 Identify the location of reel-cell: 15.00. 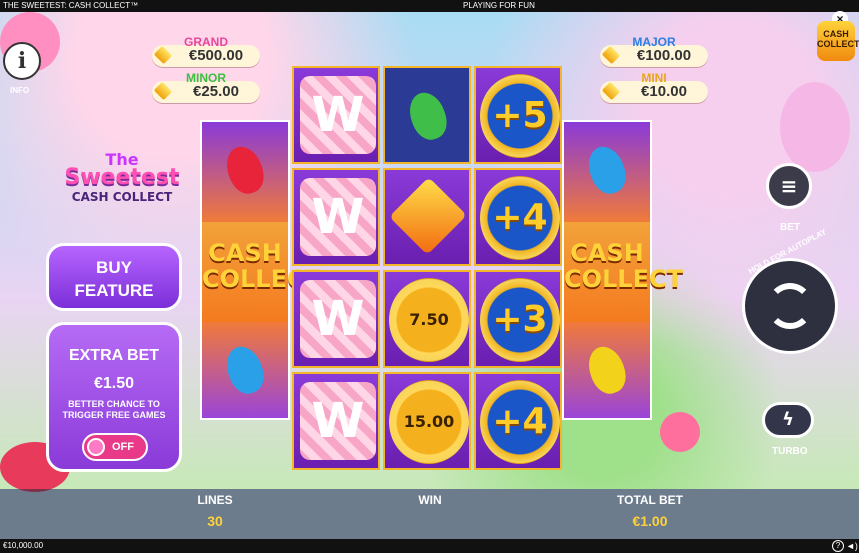
(427, 421).